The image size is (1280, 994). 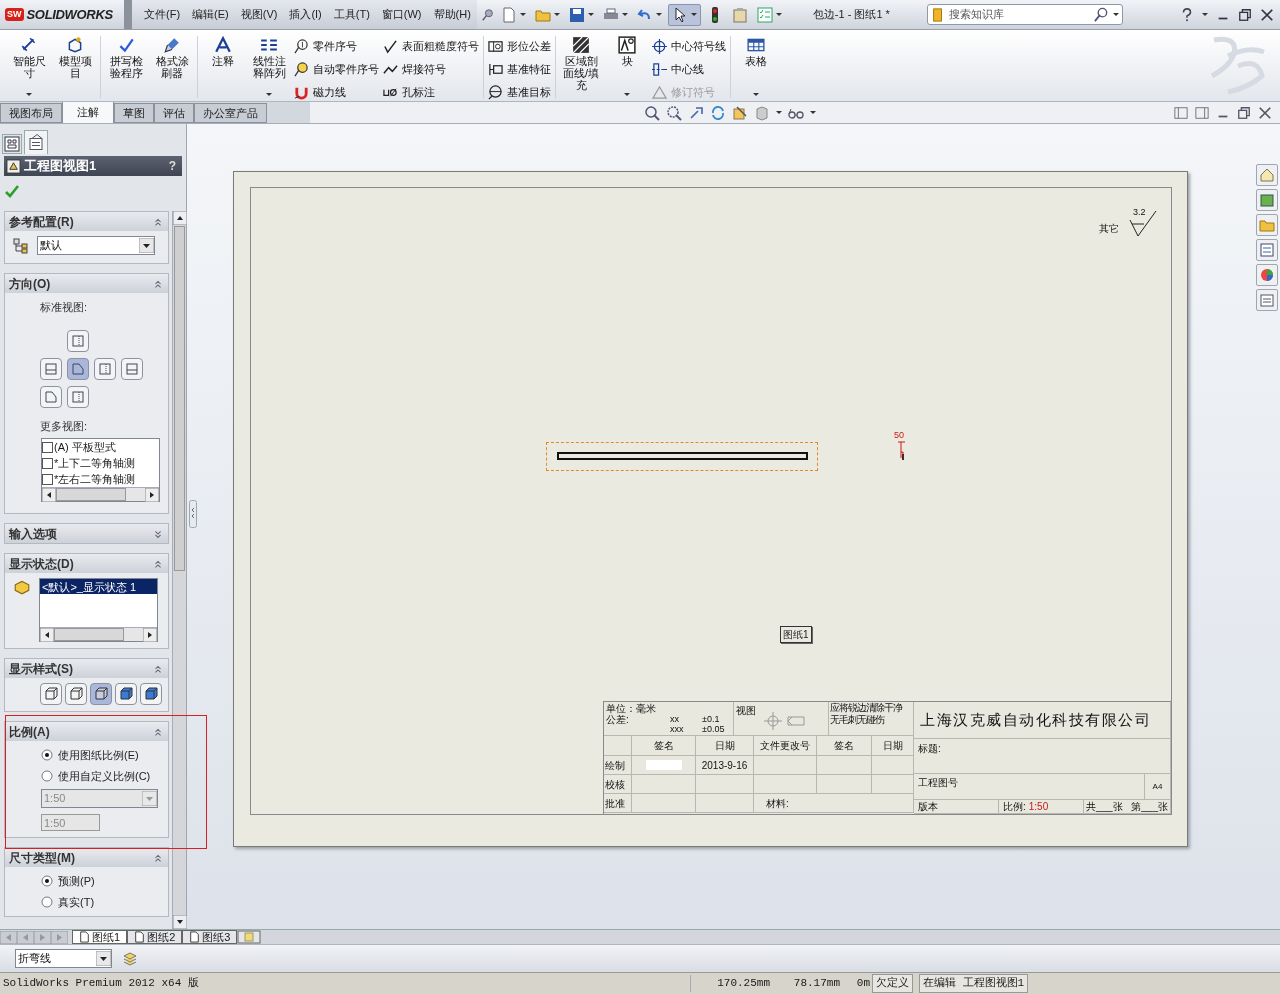 What do you see at coordinates (1267, 250) in the screenshot?
I see `view-palette-icon` at bounding box center [1267, 250].